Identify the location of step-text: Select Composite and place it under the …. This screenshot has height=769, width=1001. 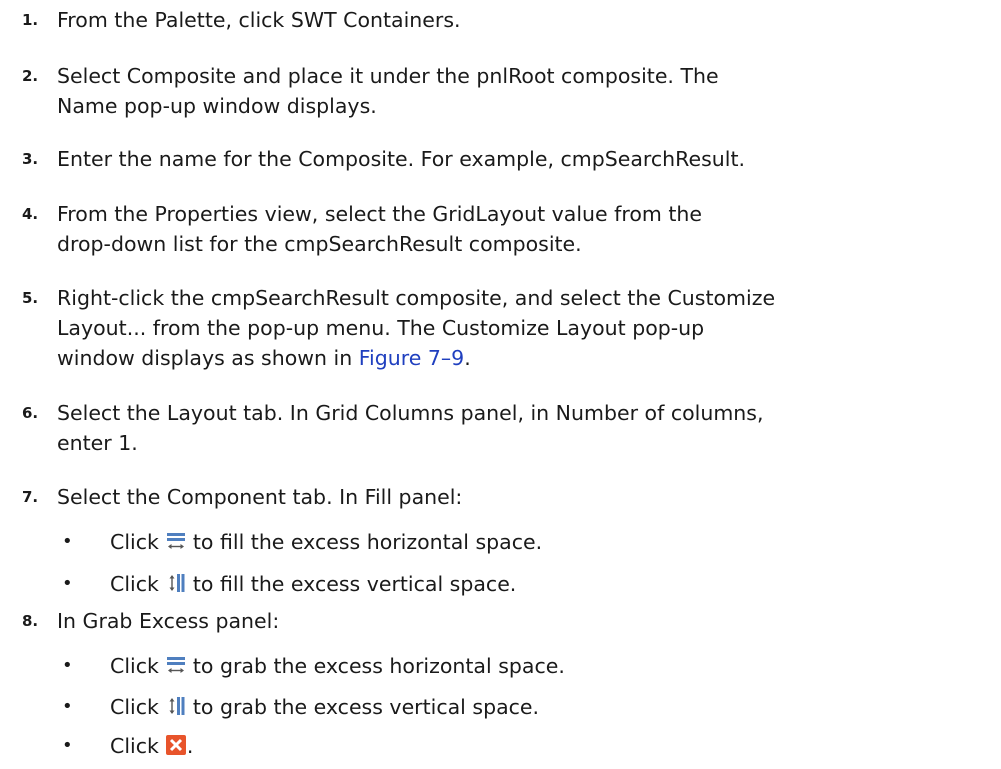
(388, 76).